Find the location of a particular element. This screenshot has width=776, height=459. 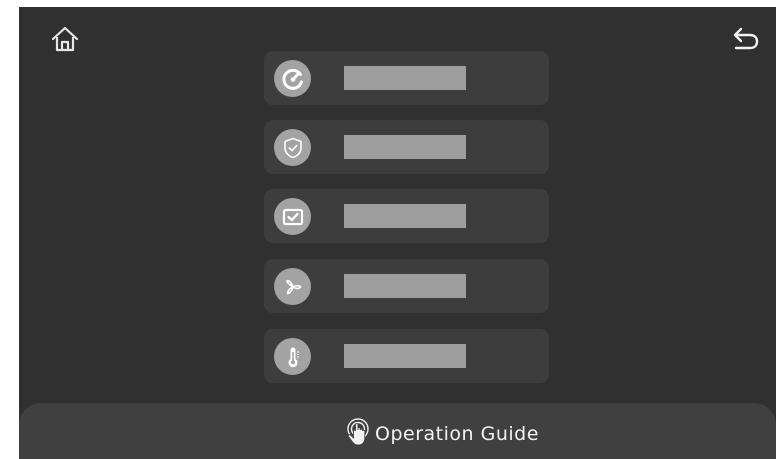

menu-item-speed is located at coordinates (406, 78).